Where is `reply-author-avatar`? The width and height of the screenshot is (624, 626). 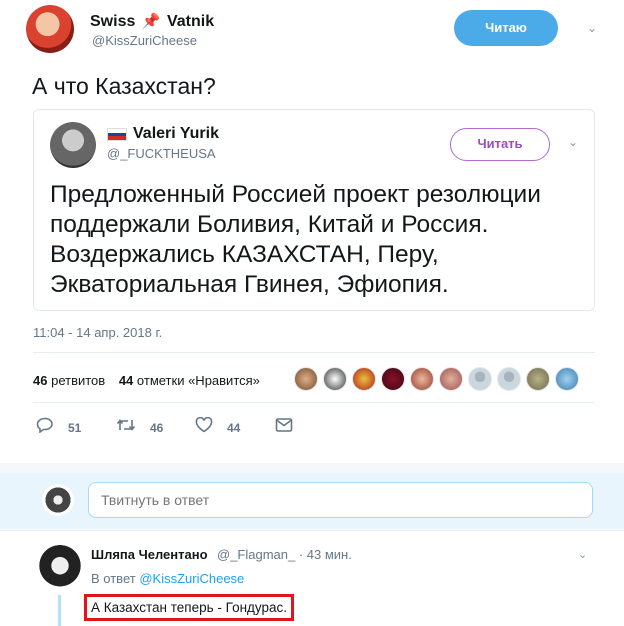
reply-author-avatar is located at coordinates (60, 568).